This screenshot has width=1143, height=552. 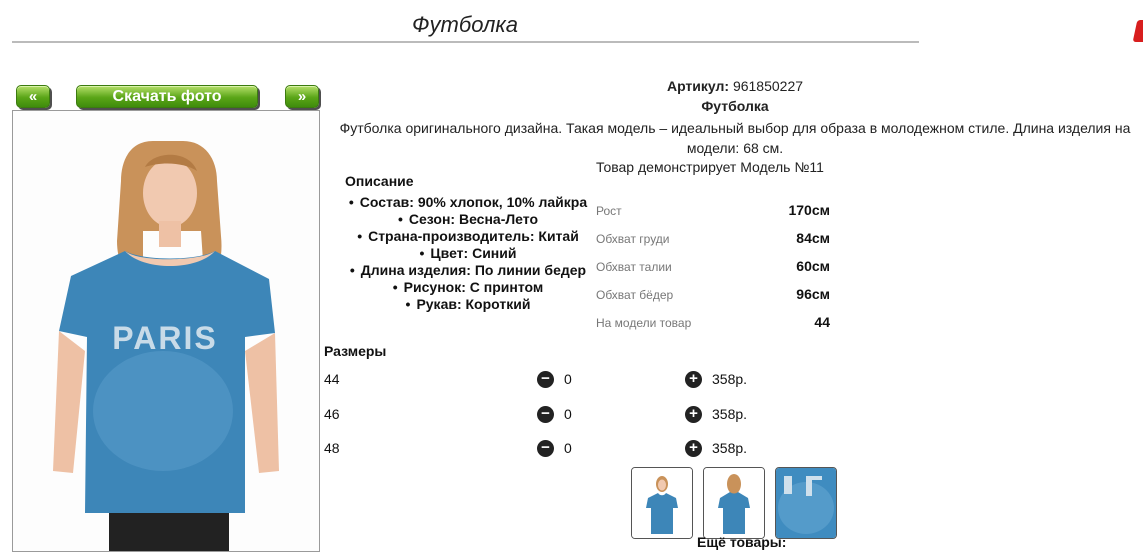 What do you see at coordinates (332, 379) in the screenshot?
I see `size-label: 44` at bounding box center [332, 379].